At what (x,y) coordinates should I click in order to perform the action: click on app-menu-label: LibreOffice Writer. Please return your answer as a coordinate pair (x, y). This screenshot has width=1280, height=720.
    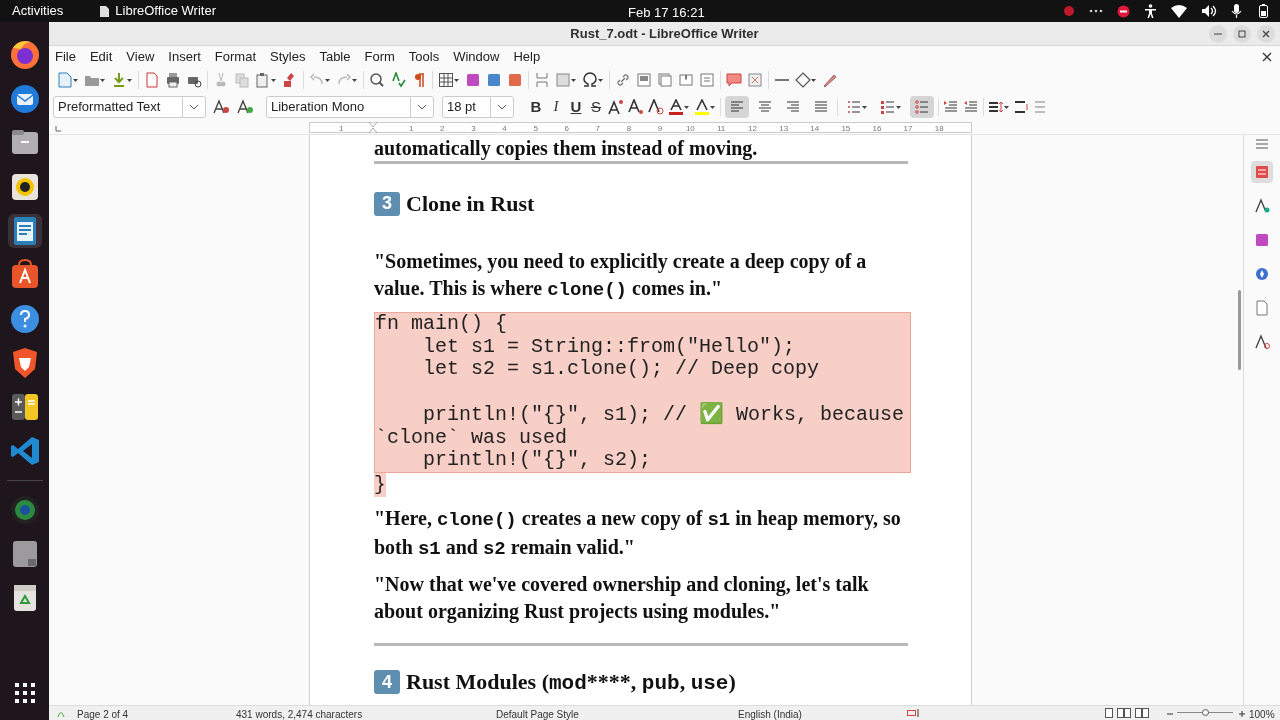
    Looking at the image, I should click on (165, 11).